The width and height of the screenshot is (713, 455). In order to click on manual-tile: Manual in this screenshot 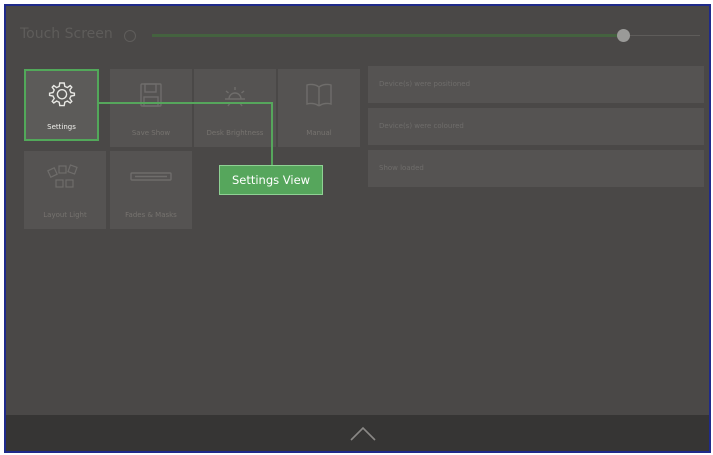, I will do `click(319, 108)`.